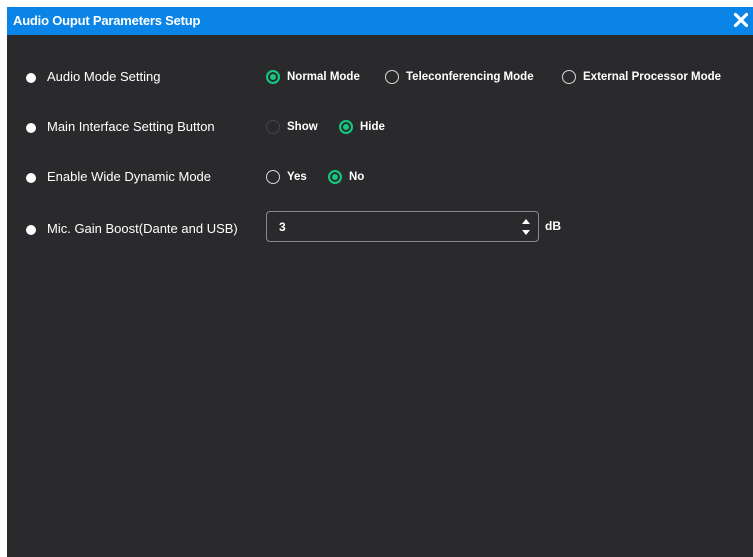 This screenshot has width=753, height=557. I want to click on main-interface-button-row: Main Interface Setting Button Show Hide, so click(380, 127).